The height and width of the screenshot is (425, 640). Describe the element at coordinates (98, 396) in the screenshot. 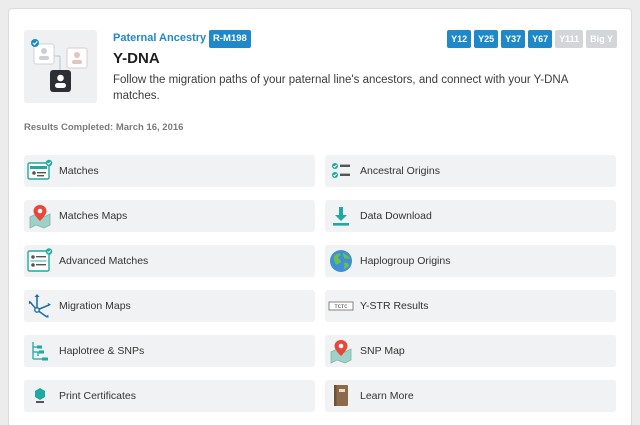

I see `print-certificates-label: Print Certificates` at that location.